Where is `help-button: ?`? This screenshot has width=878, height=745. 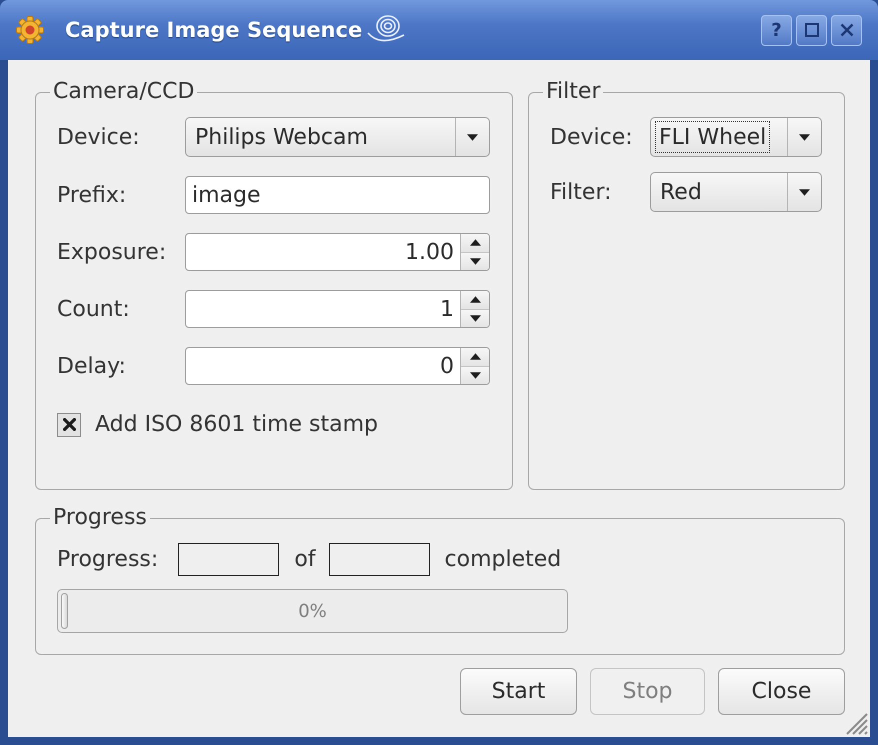 help-button: ? is located at coordinates (776, 30).